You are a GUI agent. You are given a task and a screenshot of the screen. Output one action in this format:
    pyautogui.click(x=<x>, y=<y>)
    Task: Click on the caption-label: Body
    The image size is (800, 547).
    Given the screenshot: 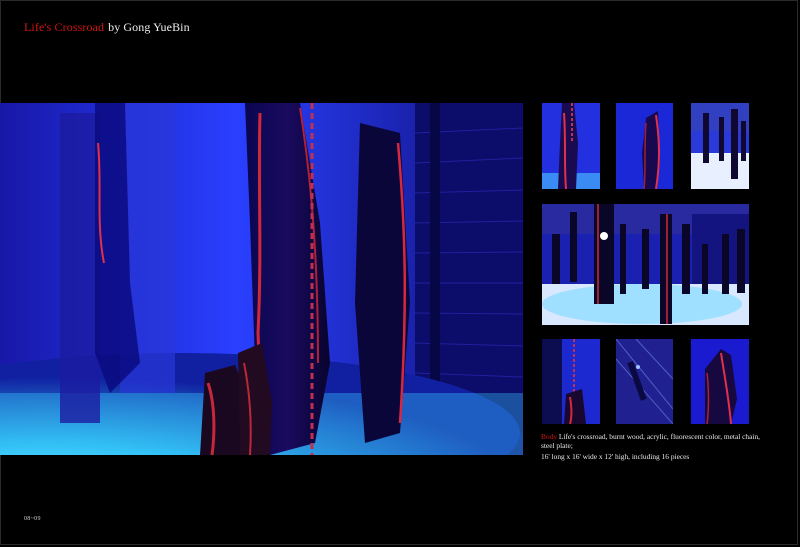 What is the action you would take?
    pyautogui.click(x=549, y=436)
    